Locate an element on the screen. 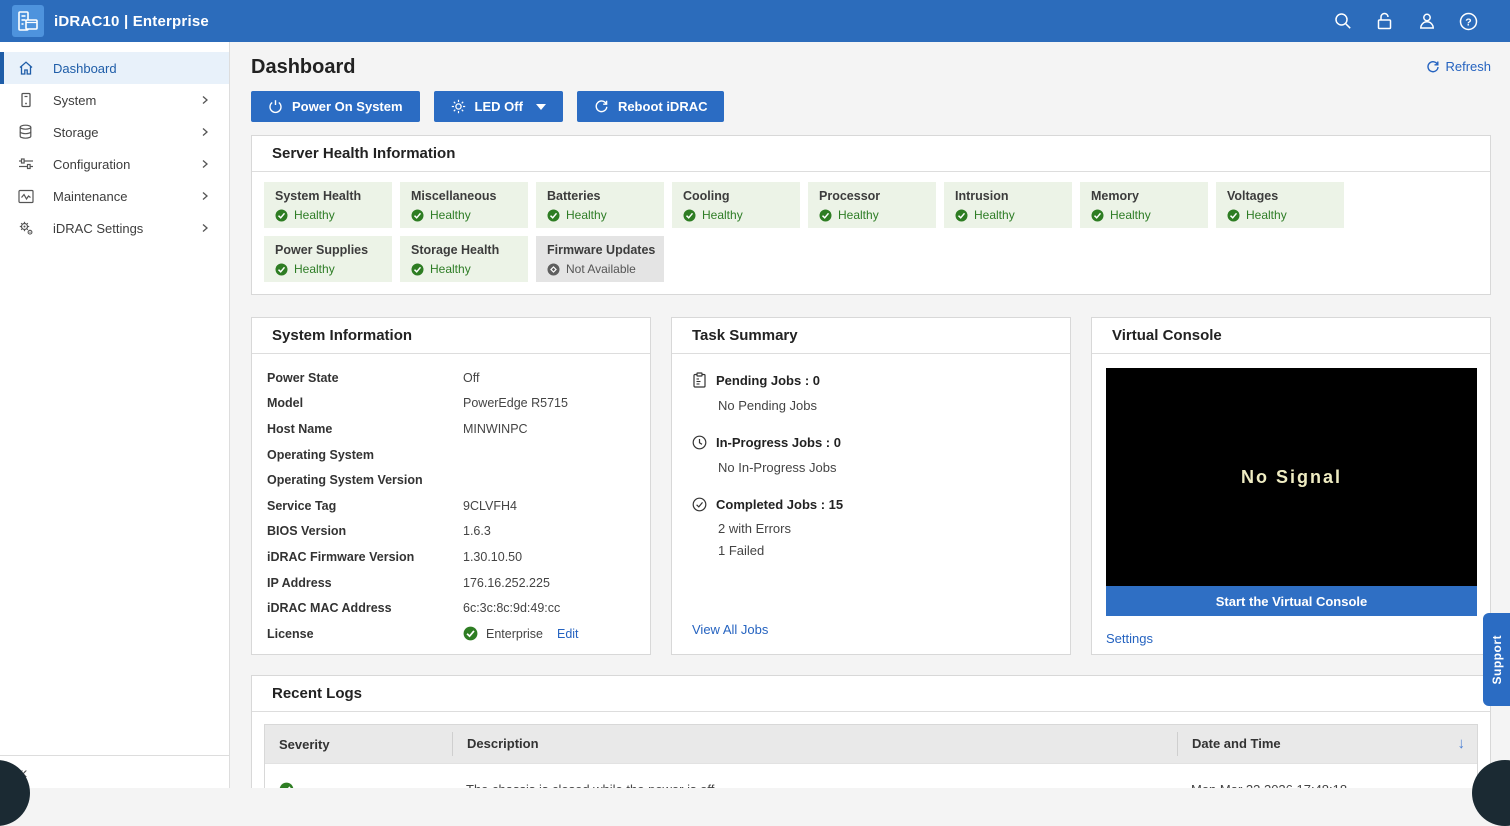 This screenshot has height=826, width=1510. sidebar-item-system: System is located at coordinates (114, 100).